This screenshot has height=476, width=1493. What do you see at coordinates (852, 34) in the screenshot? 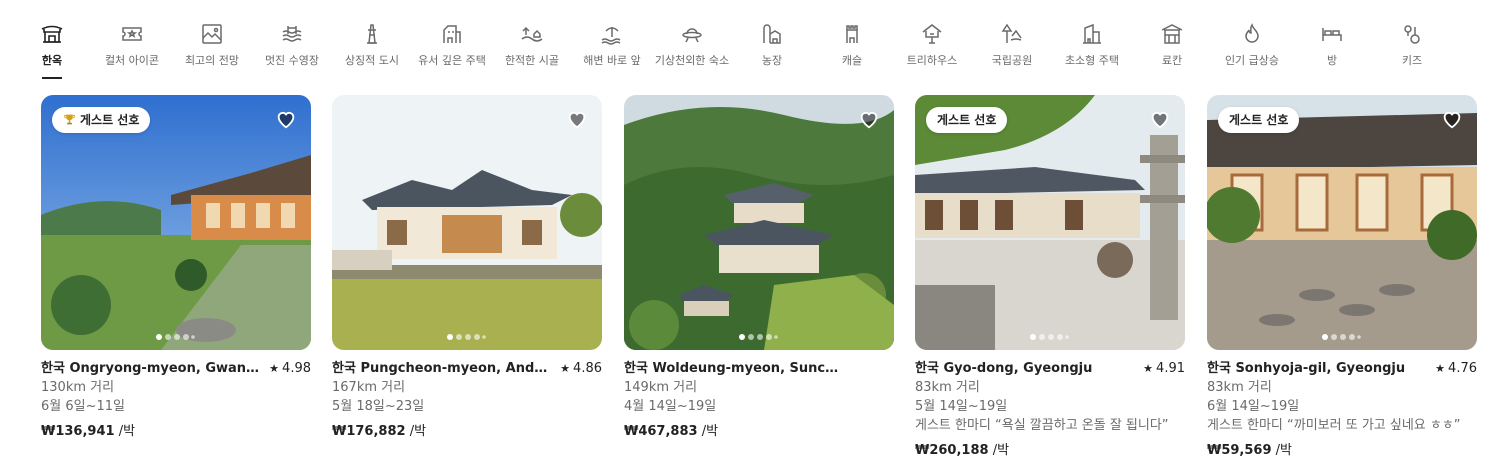
I see `castle-icon` at bounding box center [852, 34].